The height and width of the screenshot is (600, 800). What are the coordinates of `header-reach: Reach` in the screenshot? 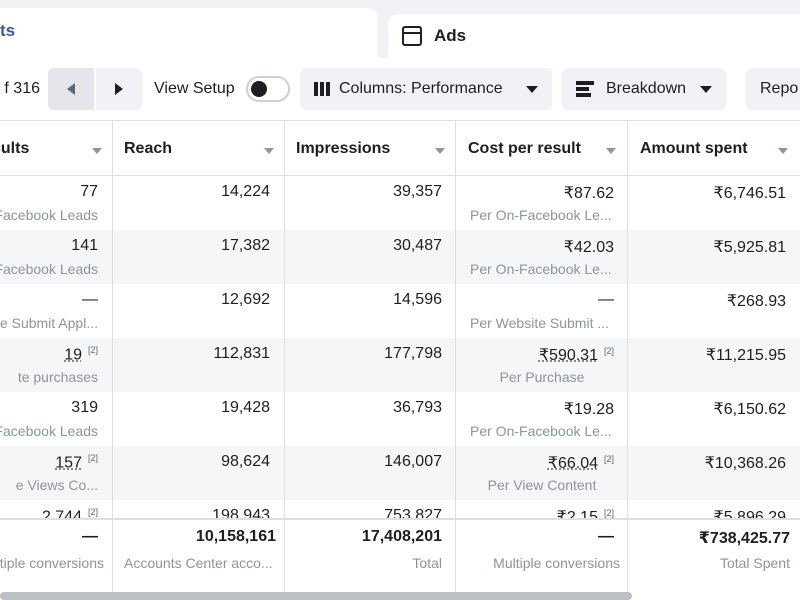 It's located at (198, 148).